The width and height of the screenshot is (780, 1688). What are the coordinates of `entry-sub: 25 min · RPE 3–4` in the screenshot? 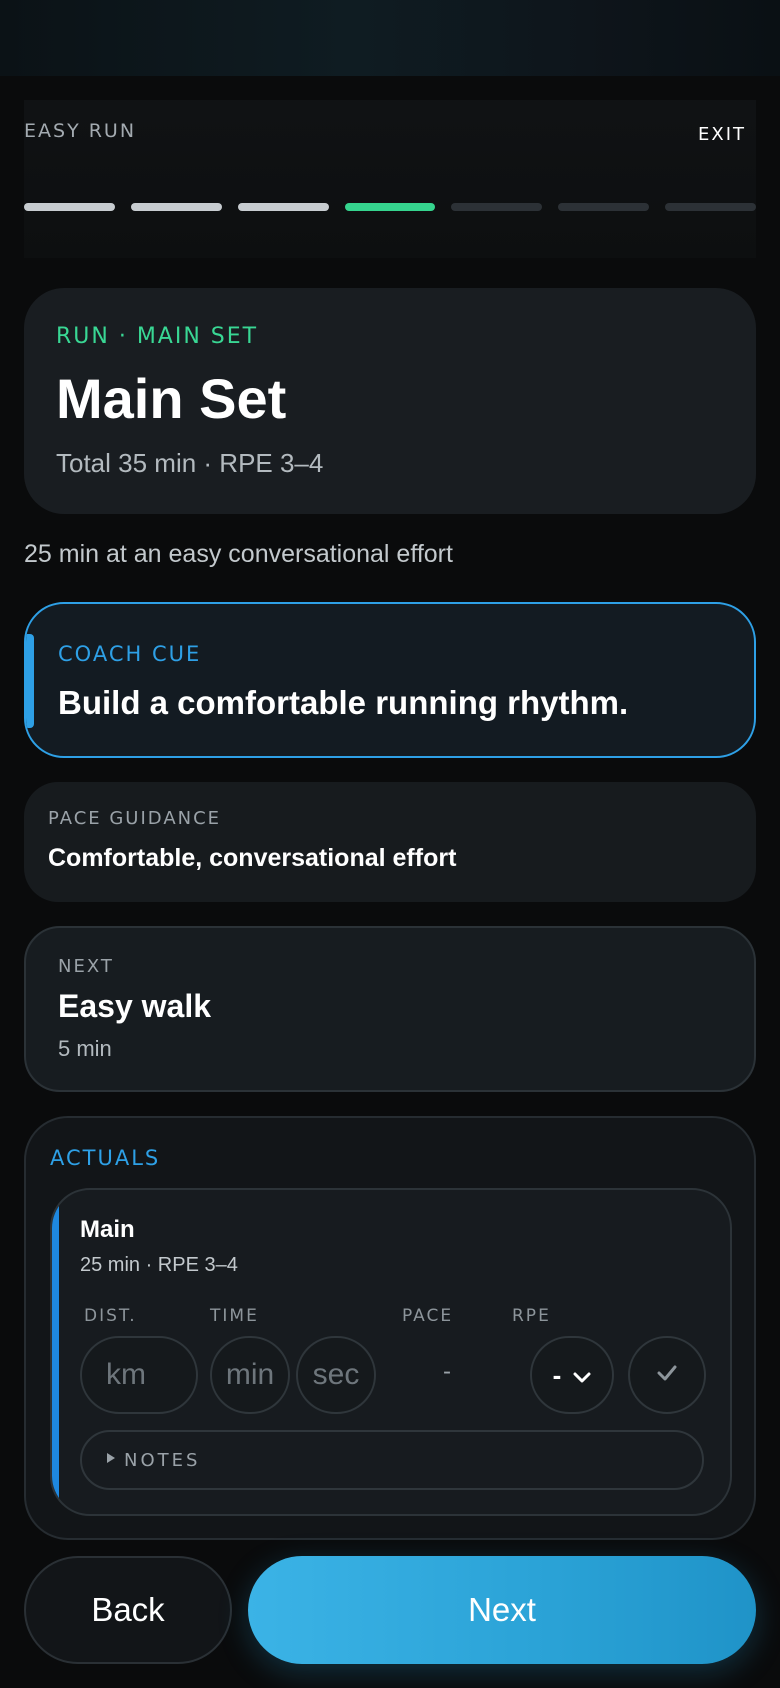 It's located at (159, 1265).